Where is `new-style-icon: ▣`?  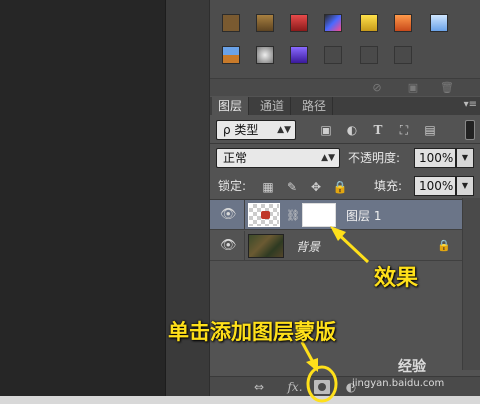 new-style-icon: ▣ is located at coordinates (413, 88).